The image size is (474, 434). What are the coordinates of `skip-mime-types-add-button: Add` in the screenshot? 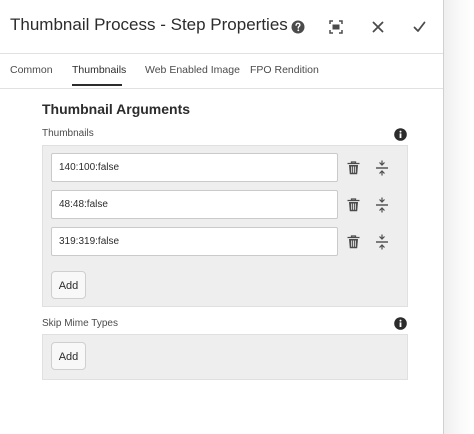 It's located at (68, 356).